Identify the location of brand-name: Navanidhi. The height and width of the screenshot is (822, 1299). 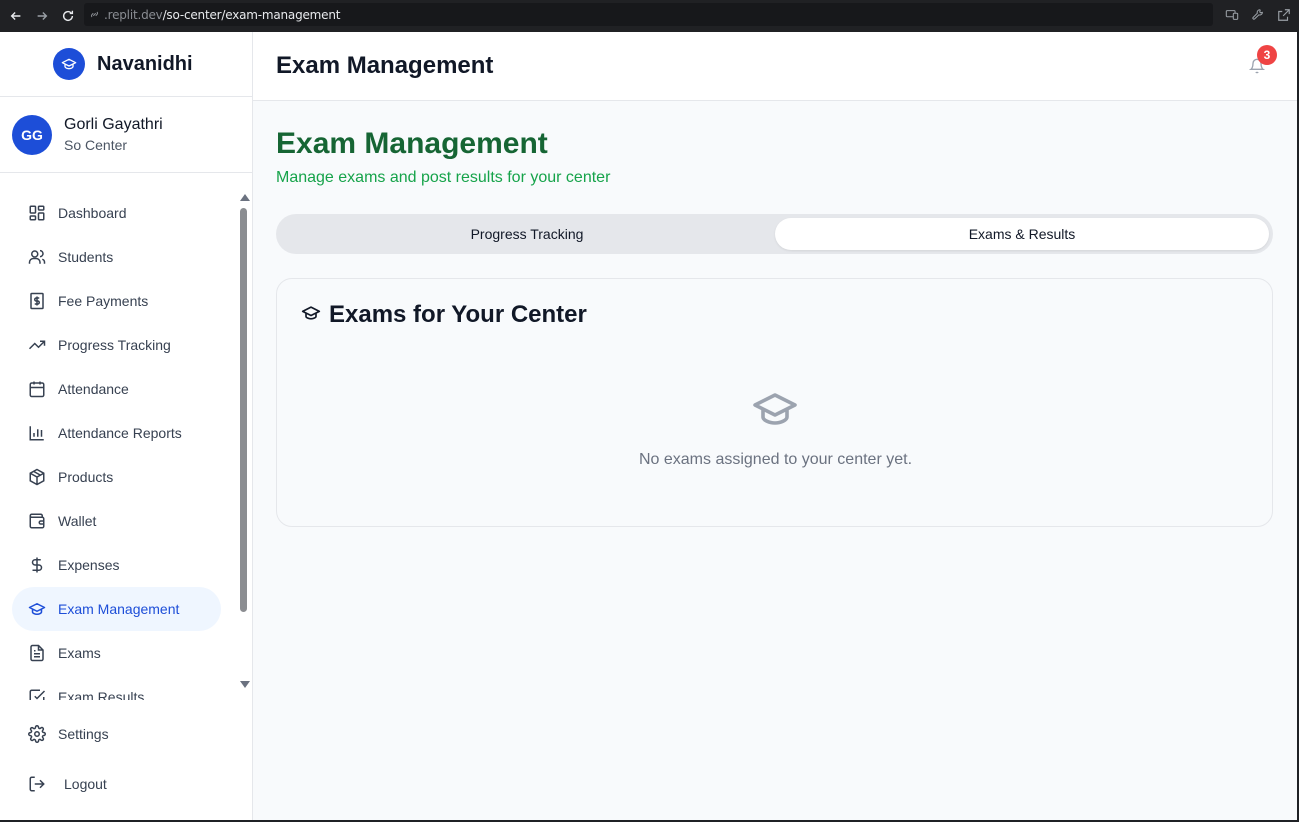
(145, 63).